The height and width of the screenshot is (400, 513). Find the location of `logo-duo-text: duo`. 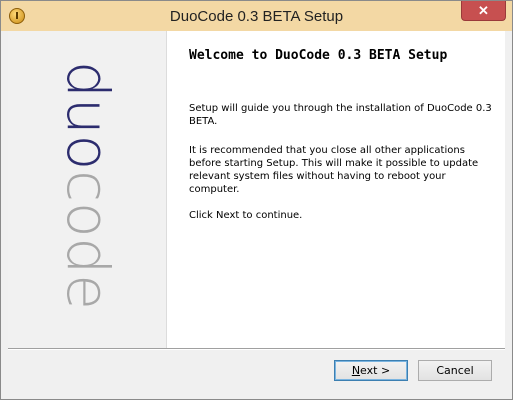

logo-duo-text: duo is located at coordinates (88, 115).